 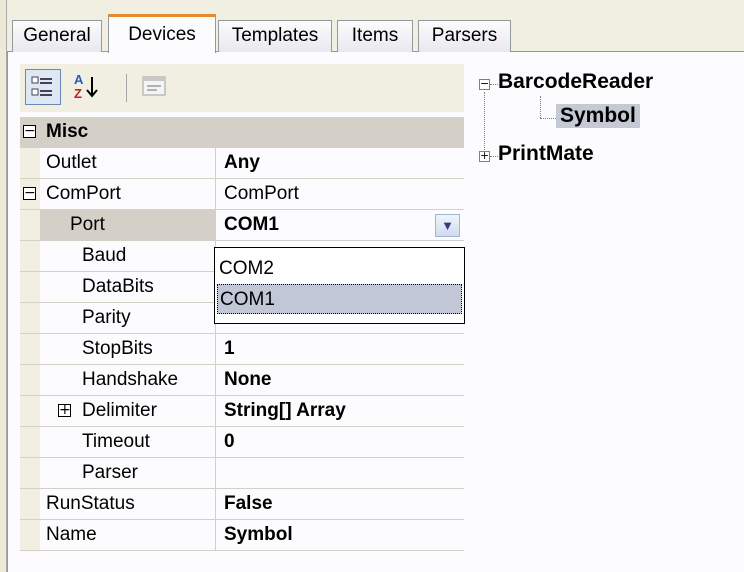 I want to click on property-value, so click(x=339, y=473).